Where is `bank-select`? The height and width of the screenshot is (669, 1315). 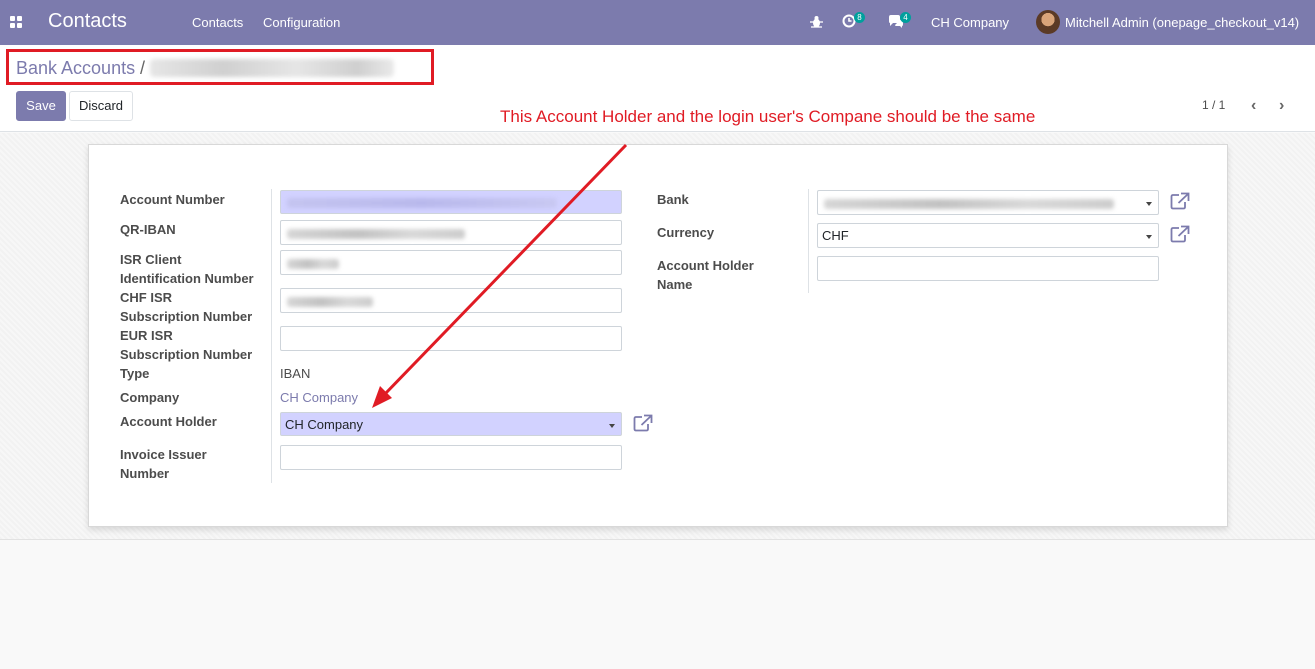 bank-select is located at coordinates (988, 202).